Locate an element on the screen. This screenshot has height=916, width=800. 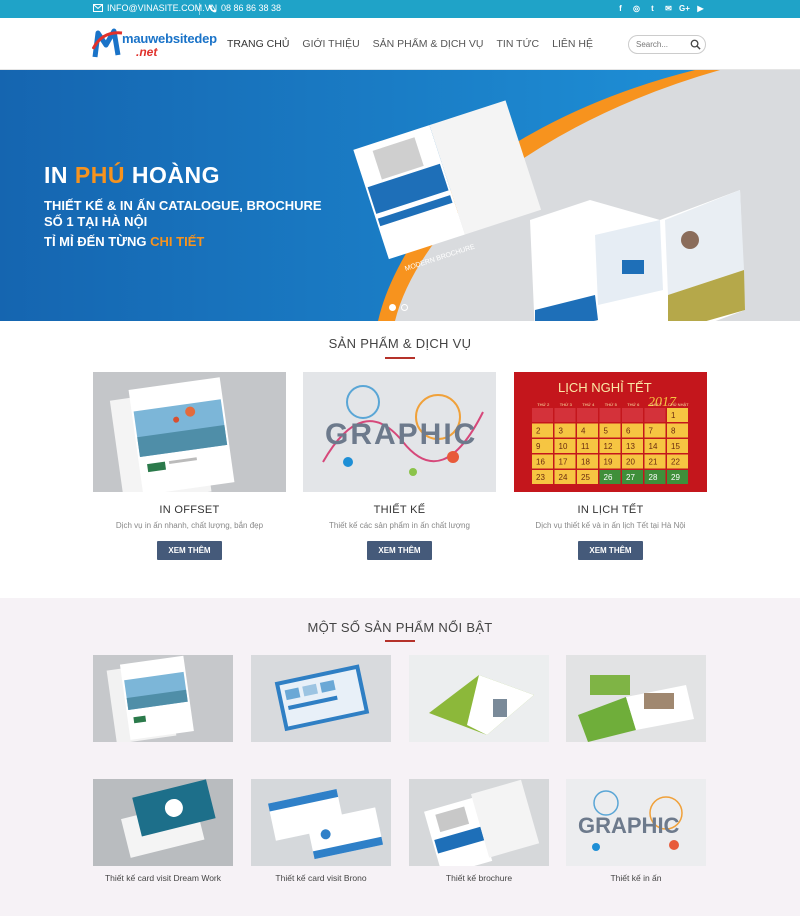
calendar-date: 8 is located at coordinates (673, 431).